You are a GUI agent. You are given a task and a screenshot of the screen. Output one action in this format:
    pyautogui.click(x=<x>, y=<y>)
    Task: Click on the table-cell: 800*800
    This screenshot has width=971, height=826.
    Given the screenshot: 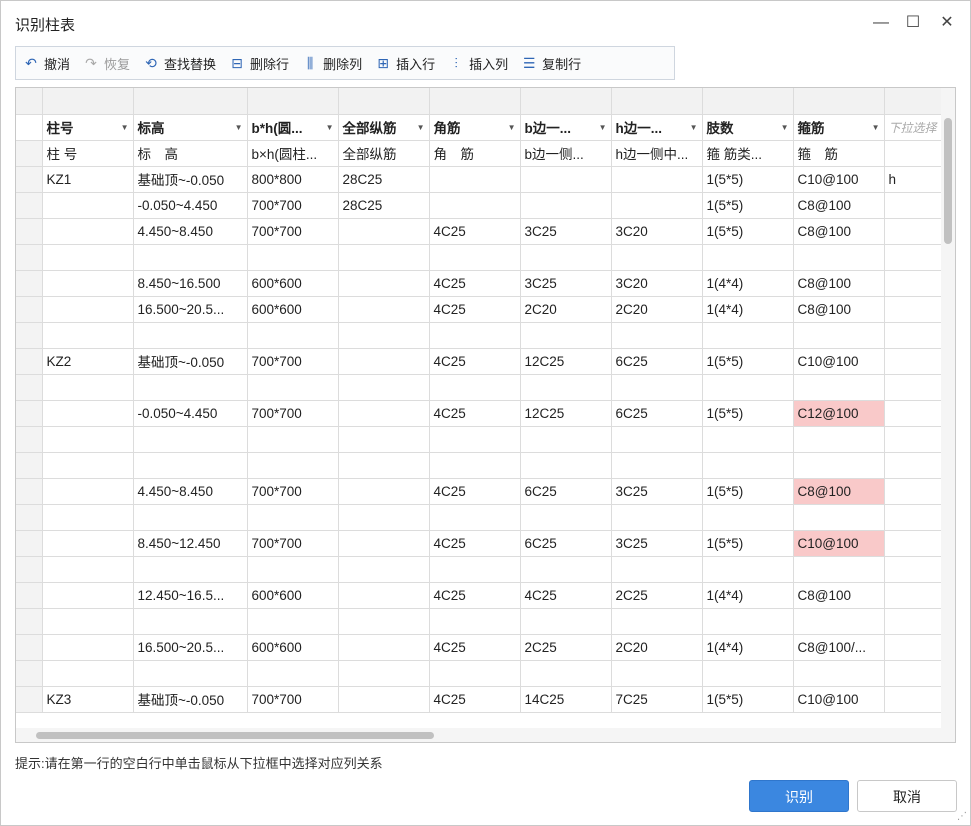 What is the action you would take?
    pyautogui.click(x=293, y=179)
    